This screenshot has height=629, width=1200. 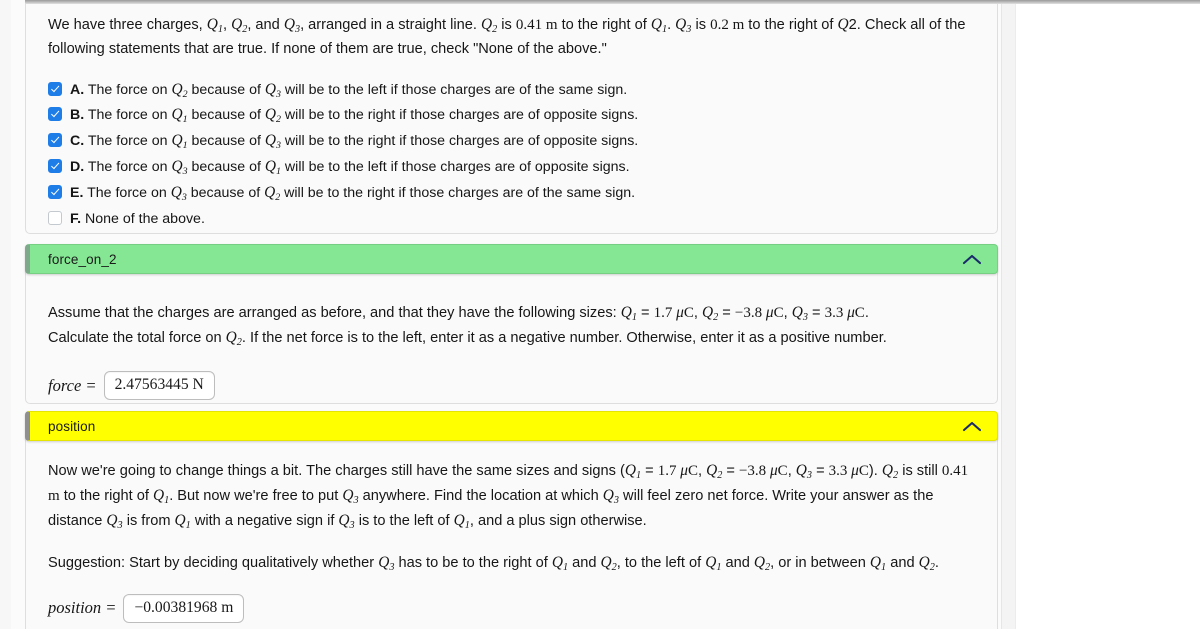 What do you see at coordinates (55, 192) in the screenshot?
I see `checkbox-e` at bounding box center [55, 192].